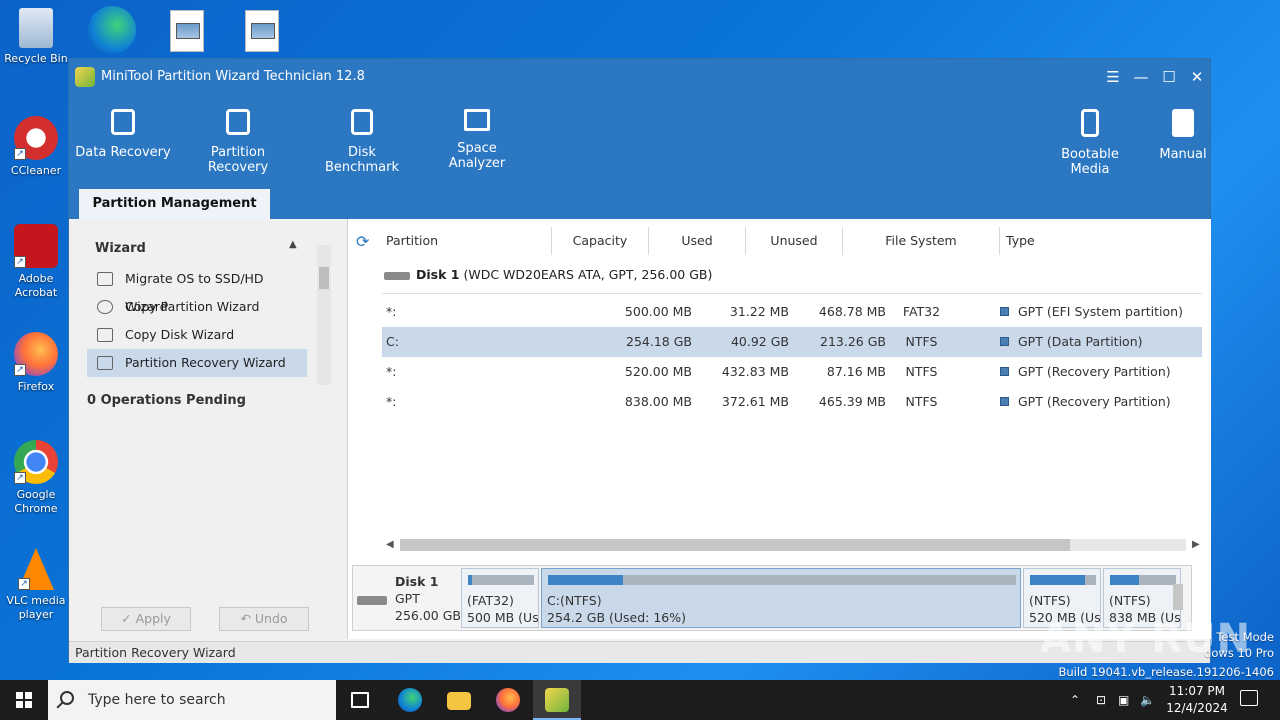 The width and height of the screenshot is (1280, 720). I want to click on taskbar-minitool, so click(557, 700).